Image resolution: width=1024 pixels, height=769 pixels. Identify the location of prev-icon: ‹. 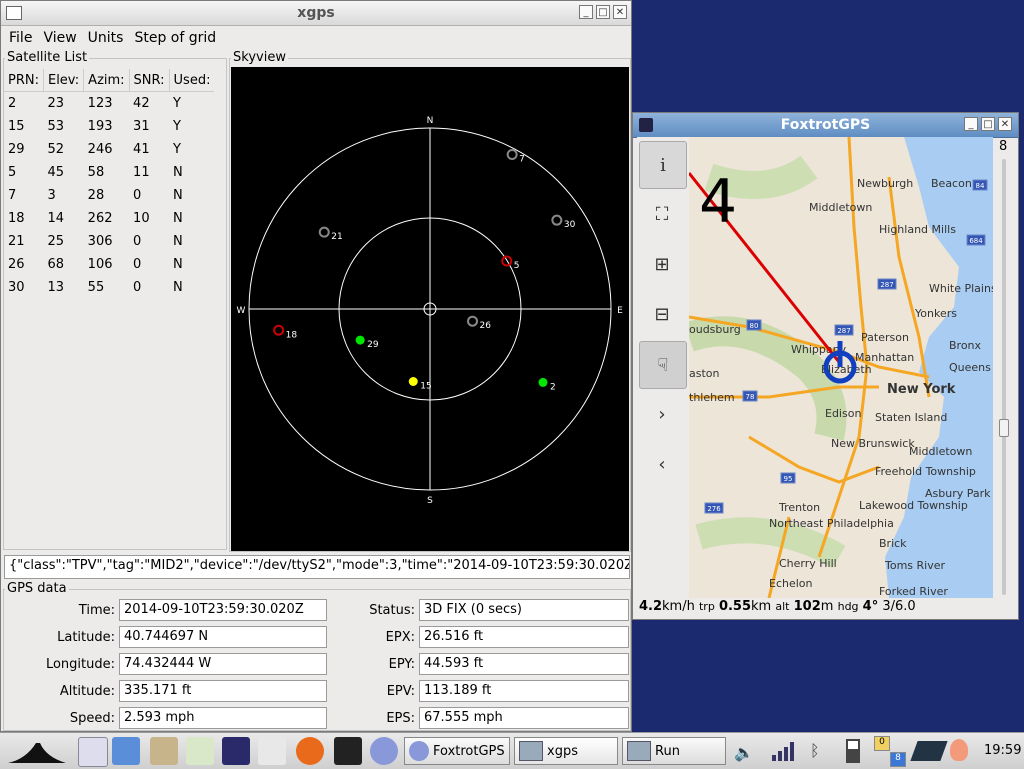
(662, 464).